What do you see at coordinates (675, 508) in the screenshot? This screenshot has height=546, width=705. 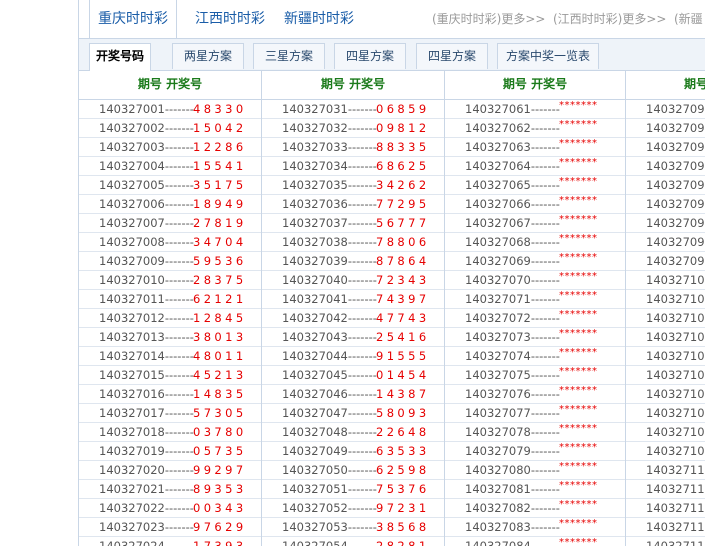 I see `issue-number-with-separator: 140327112` at bounding box center [675, 508].